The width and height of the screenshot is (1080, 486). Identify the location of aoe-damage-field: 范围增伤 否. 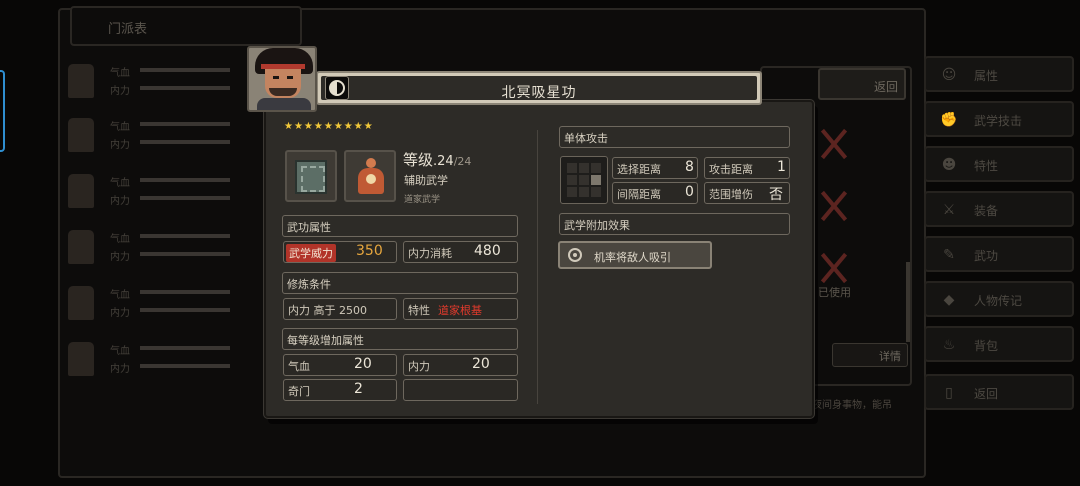
(747, 193).